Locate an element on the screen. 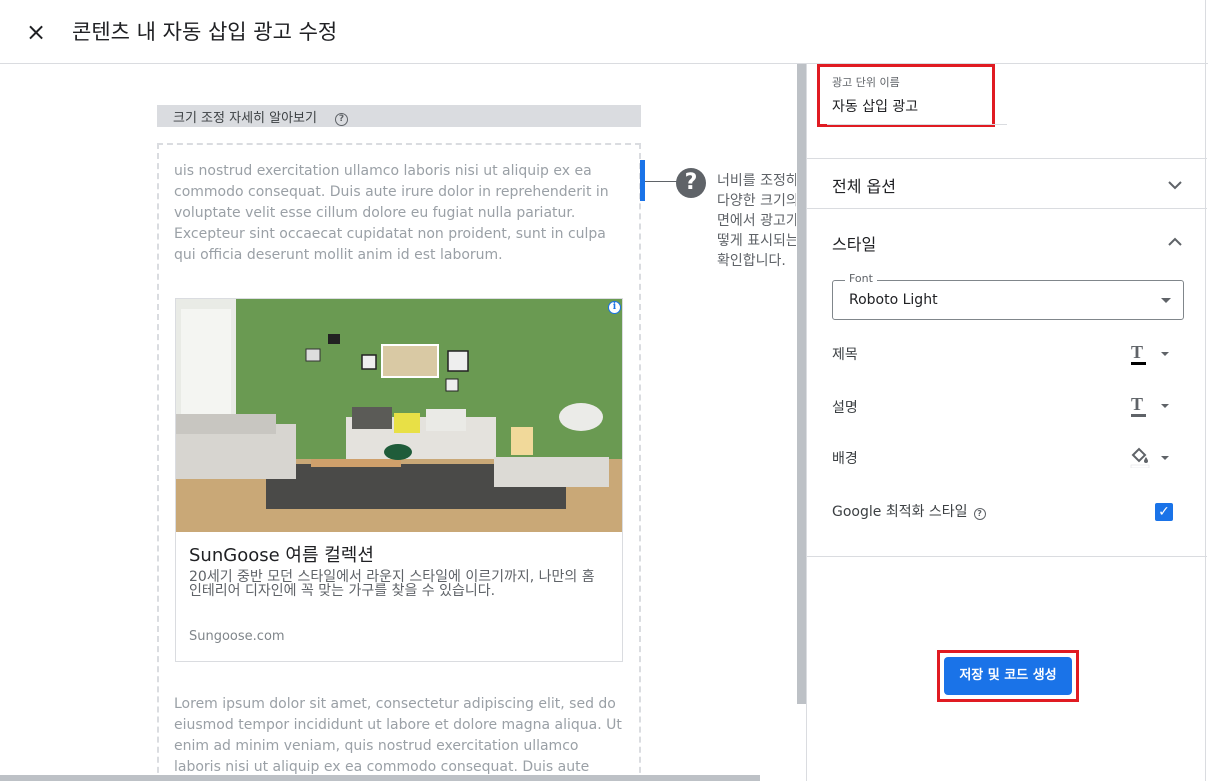  save-button-highlight: 저장 및 코드 생성 is located at coordinates (1008, 676).